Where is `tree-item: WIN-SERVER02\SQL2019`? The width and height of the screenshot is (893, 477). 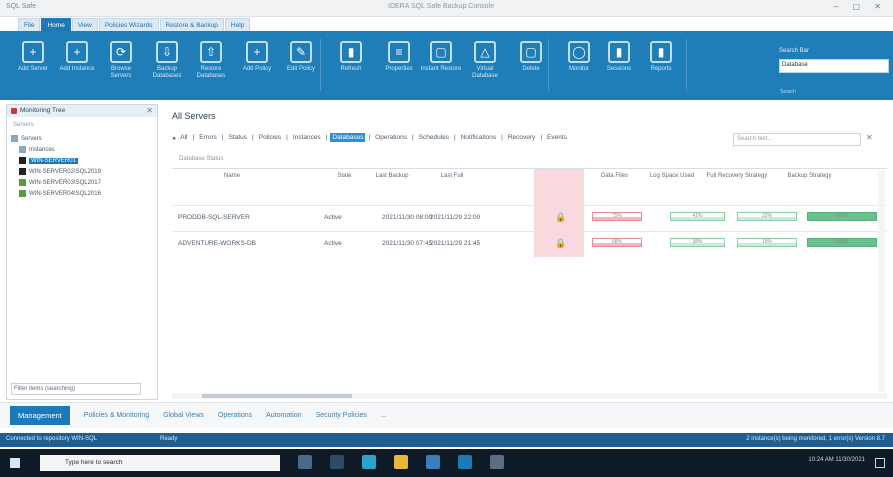 tree-item: WIN-SERVER02\SQL2019 is located at coordinates (56, 171).